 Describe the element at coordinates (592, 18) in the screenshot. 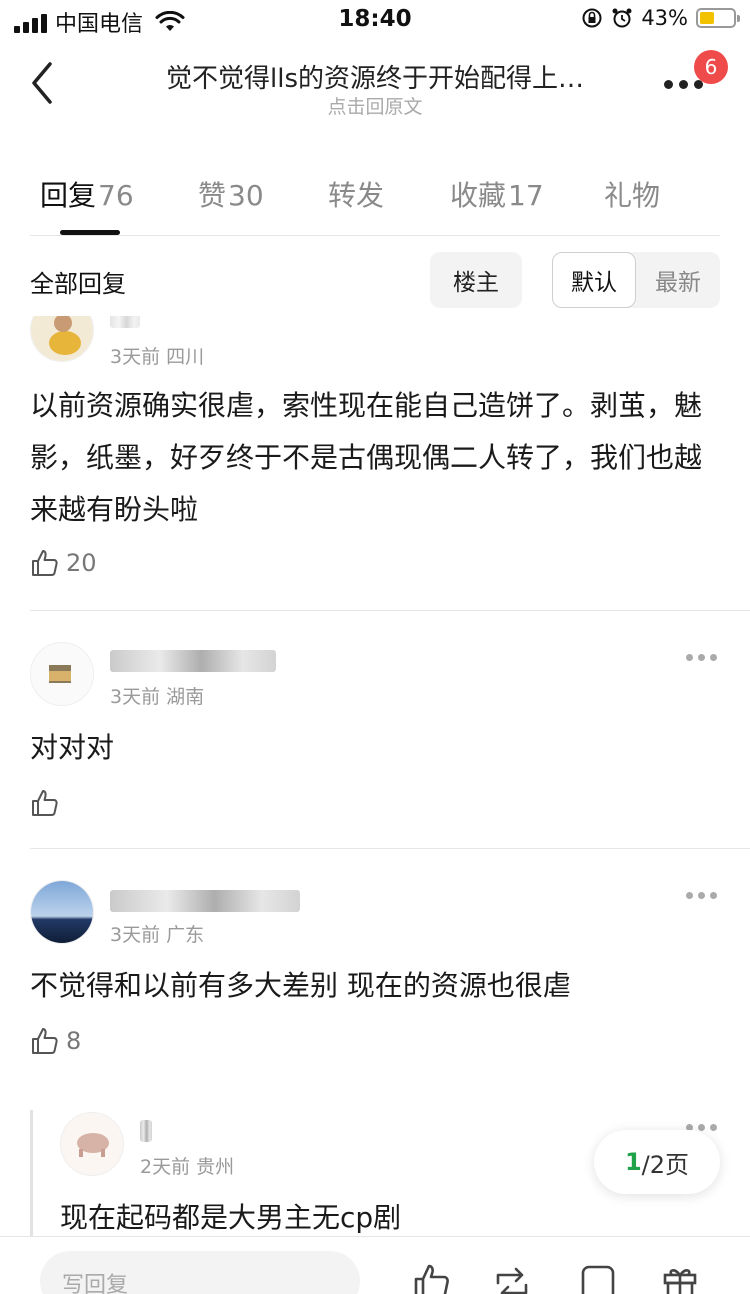

I see `rotation-lock-icon` at that location.